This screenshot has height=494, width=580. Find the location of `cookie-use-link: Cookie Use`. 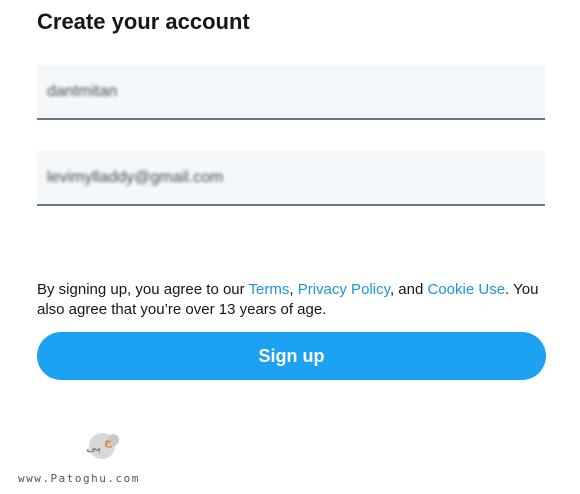

cookie-use-link: Cookie Use is located at coordinates (467, 289).